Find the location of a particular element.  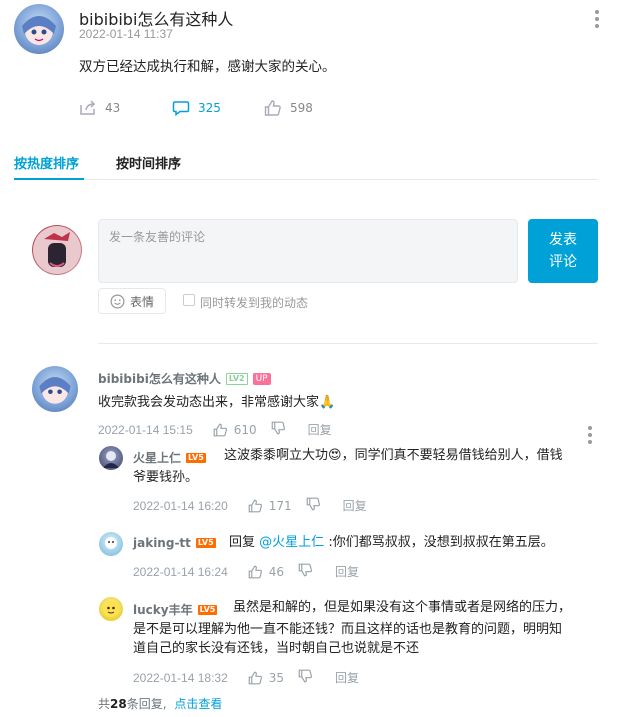

more-options-icon is located at coordinates (597, 19).